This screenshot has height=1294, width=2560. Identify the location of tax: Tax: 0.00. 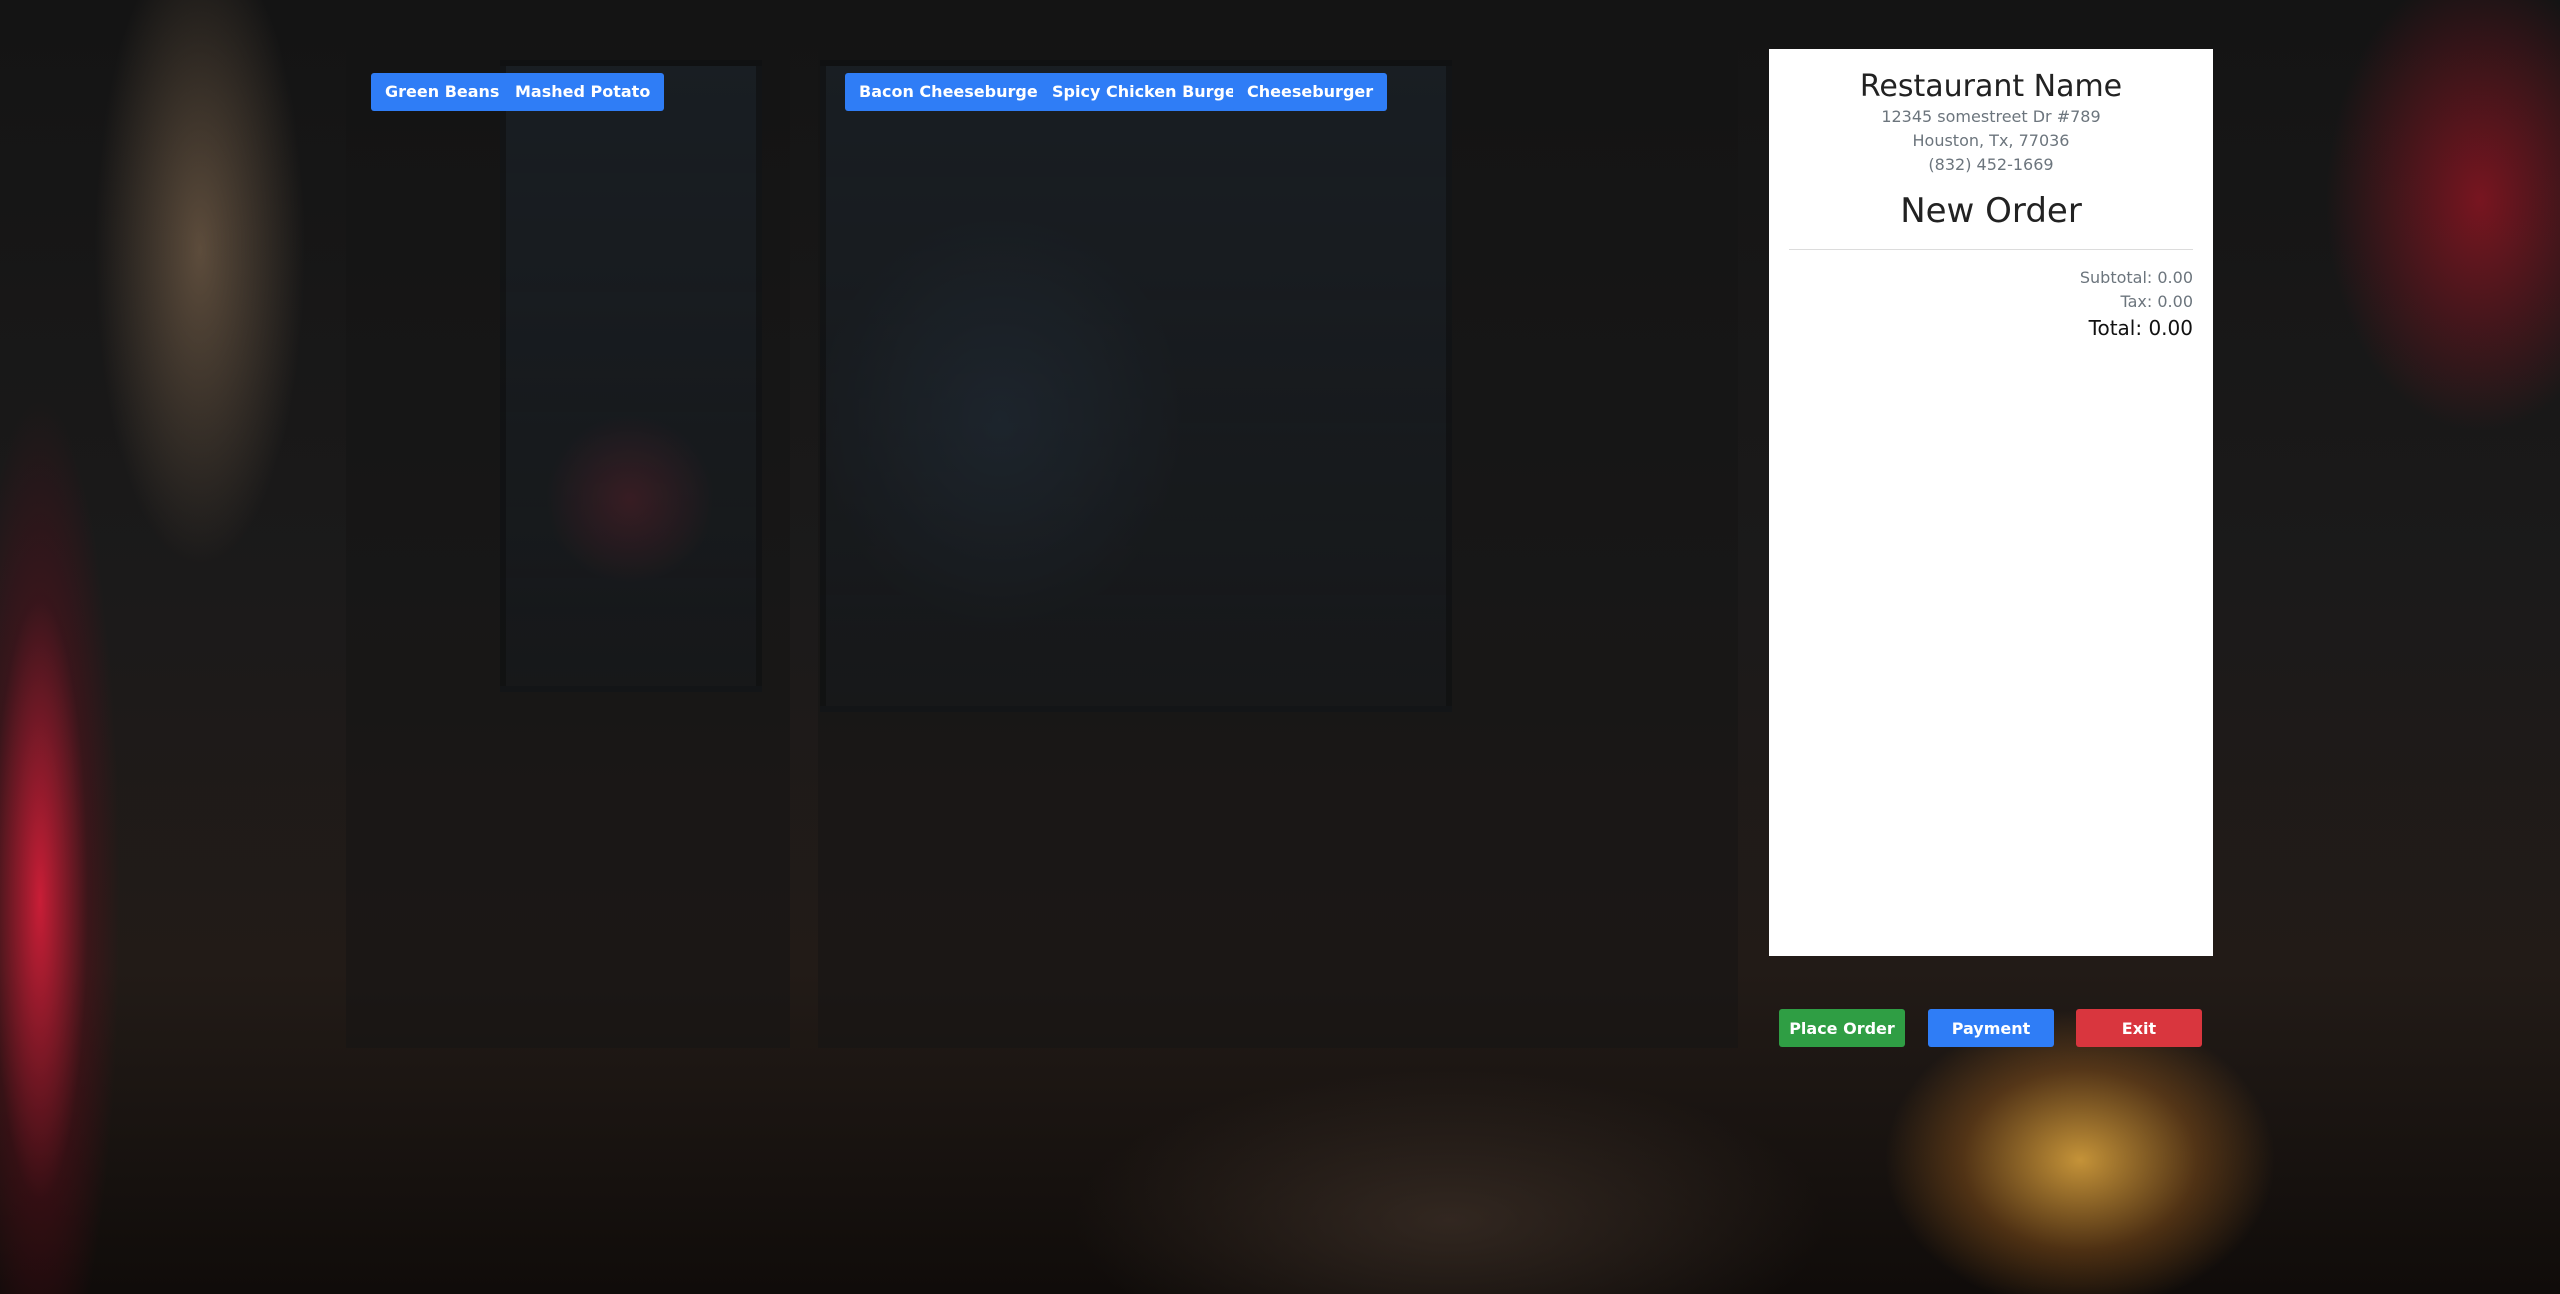
(2157, 301).